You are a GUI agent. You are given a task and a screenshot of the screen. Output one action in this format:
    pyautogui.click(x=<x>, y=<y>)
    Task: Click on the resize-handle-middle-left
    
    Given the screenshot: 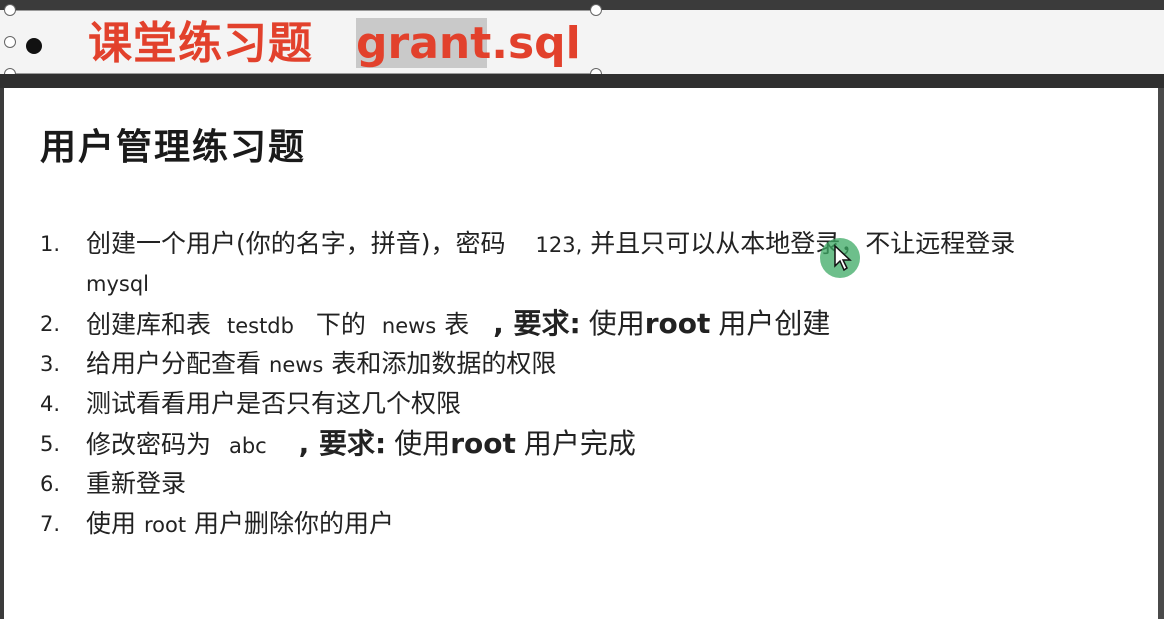 What is the action you would take?
    pyautogui.click(x=10, y=42)
    